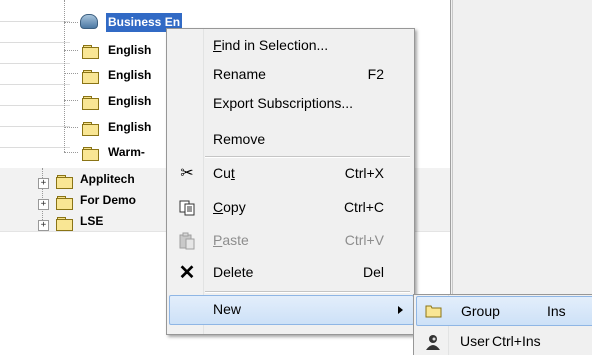  Describe the element at coordinates (373, 272) in the screenshot. I see `menu-item-shortcut: Del` at that location.